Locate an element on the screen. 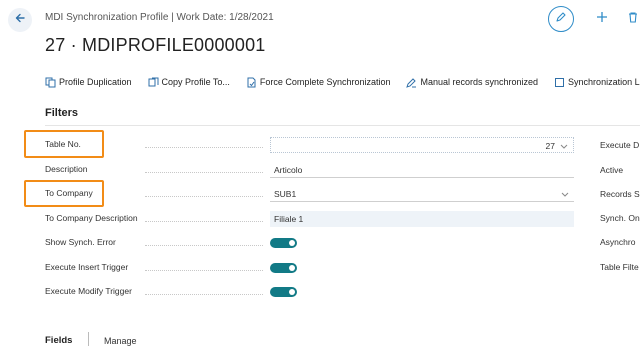 The image size is (640, 360). filters-section-title: Filters is located at coordinates (62, 113).